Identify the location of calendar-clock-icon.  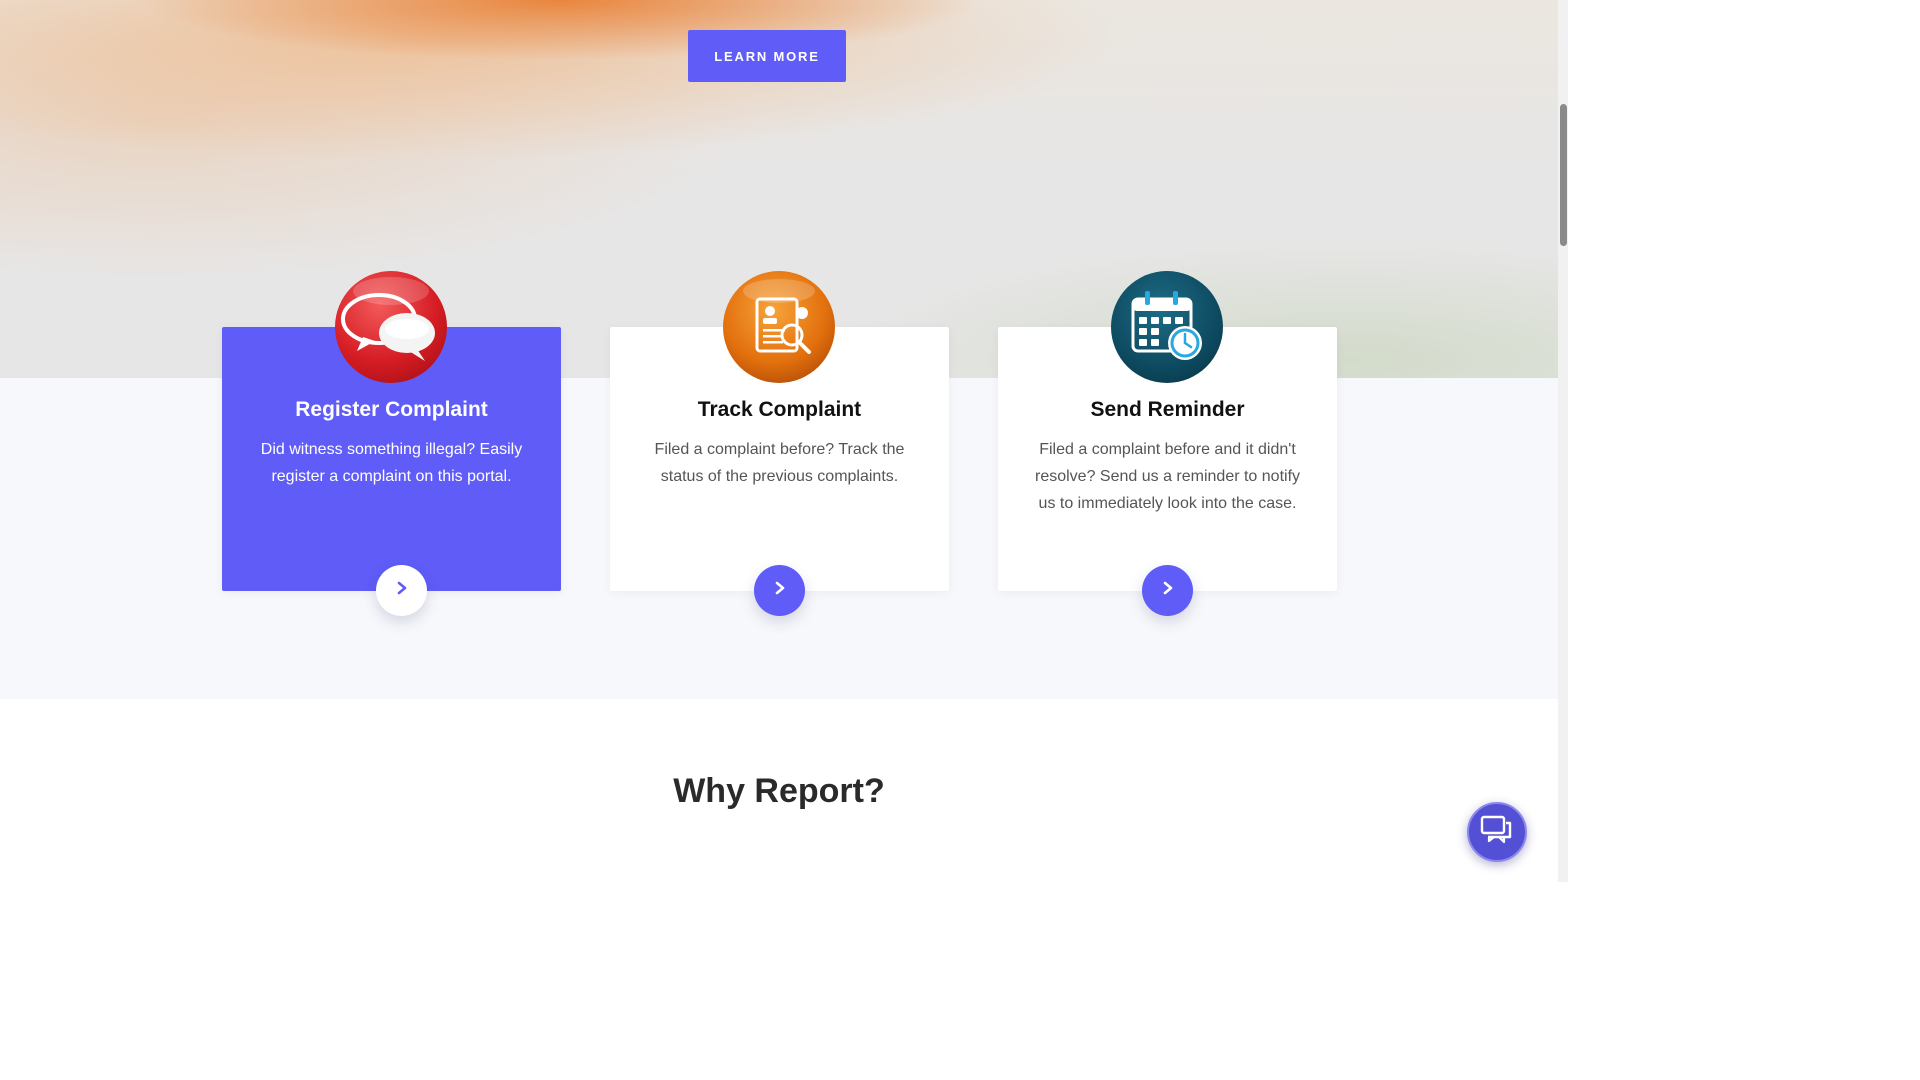
(1167, 327).